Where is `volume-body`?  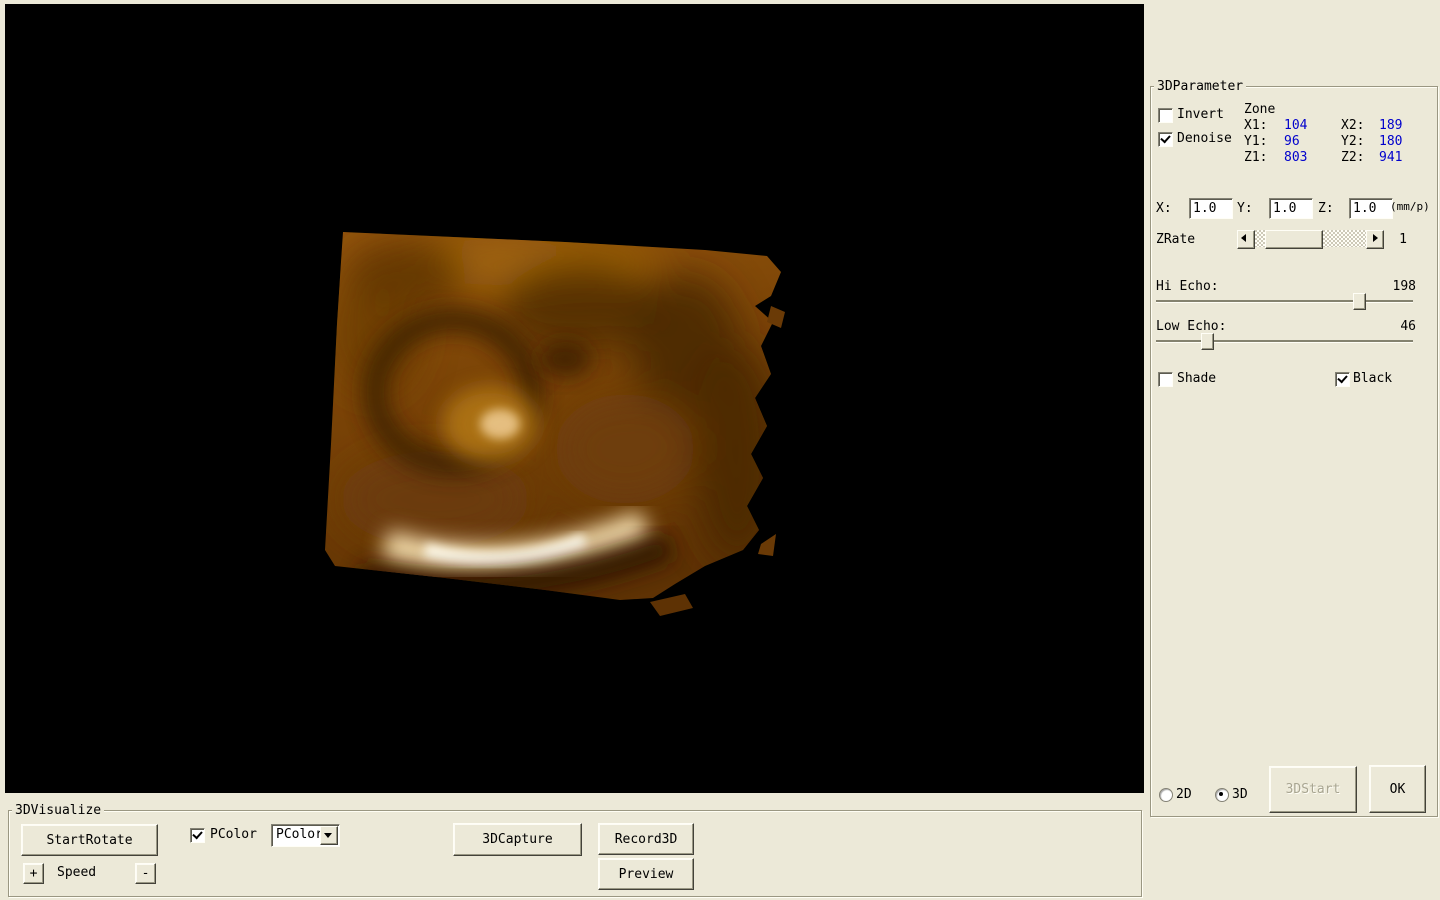 volume-body is located at coordinates (553, 416).